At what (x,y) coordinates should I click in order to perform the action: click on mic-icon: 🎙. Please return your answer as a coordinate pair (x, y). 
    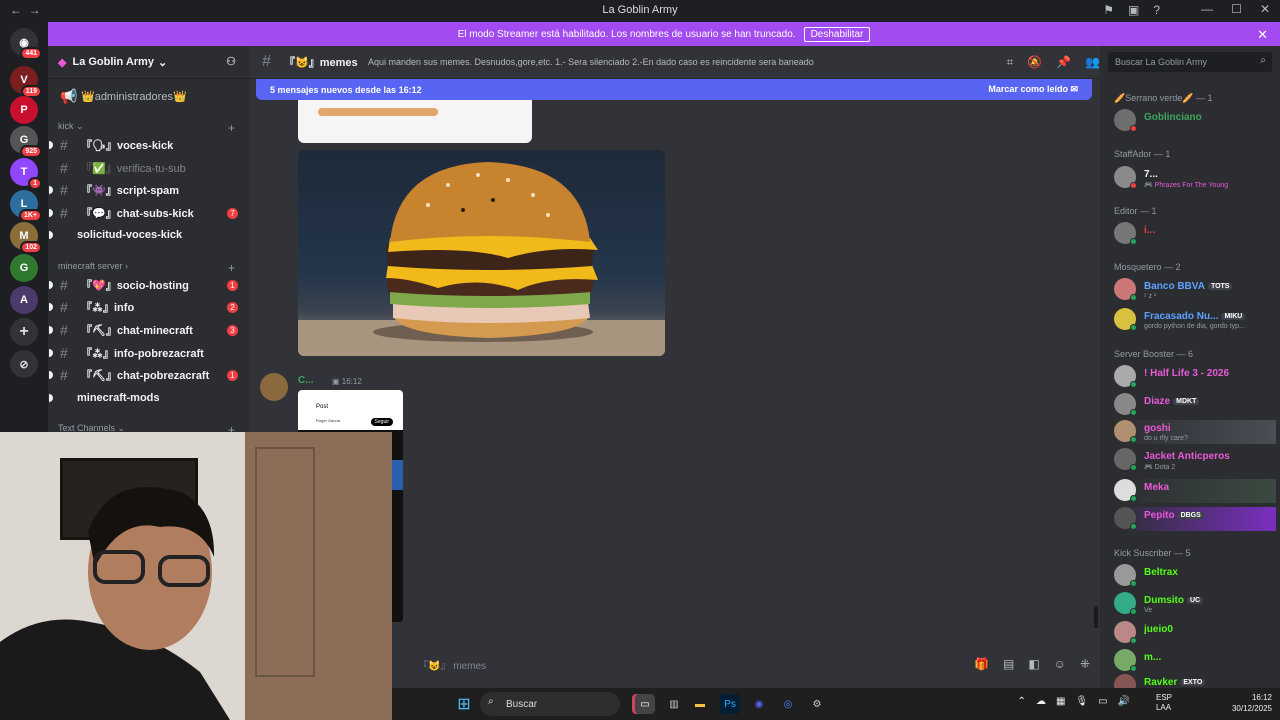
    Looking at the image, I should click on (1081, 701).